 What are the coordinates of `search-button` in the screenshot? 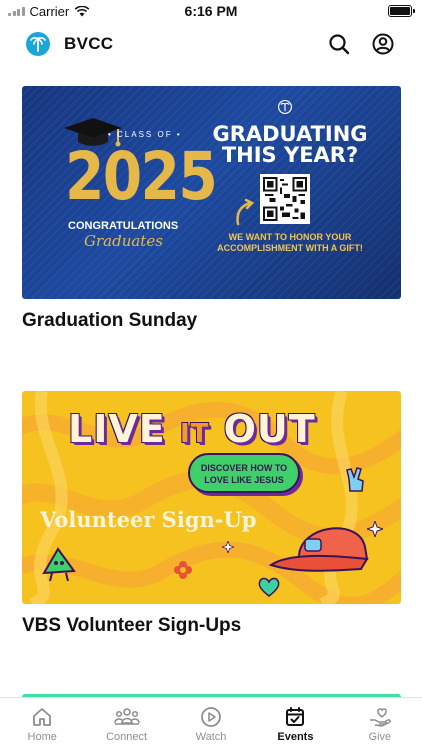 It's located at (339, 44).